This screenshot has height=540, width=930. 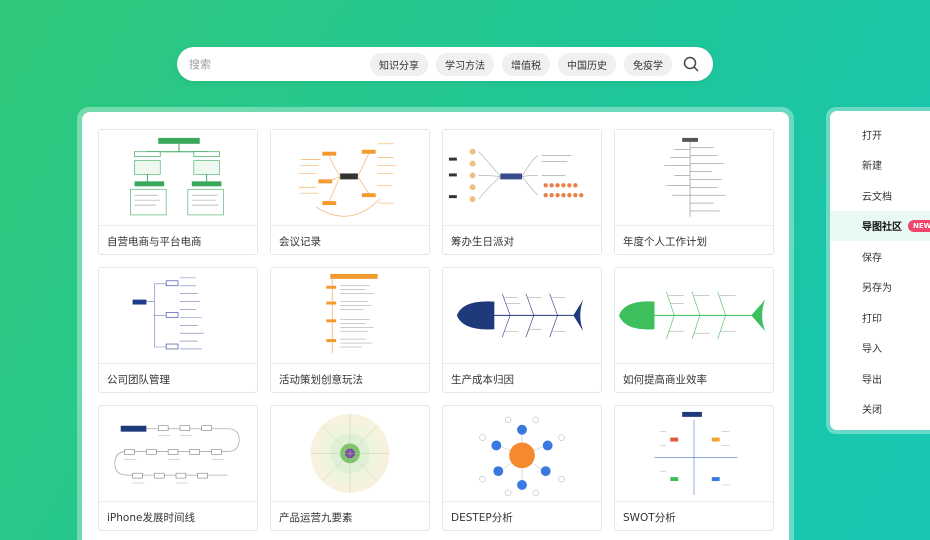 I want to click on template-title: 产品运营九要素, so click(x=316, y=517).